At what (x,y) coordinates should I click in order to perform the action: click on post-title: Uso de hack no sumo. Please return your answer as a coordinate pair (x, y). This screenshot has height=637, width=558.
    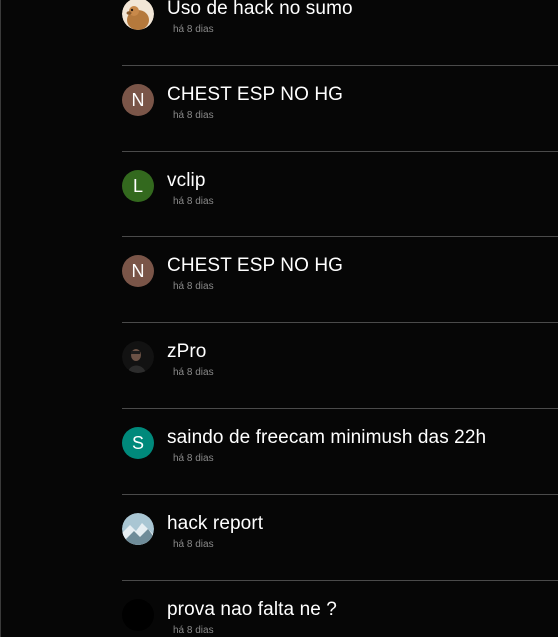
    Looking at the image, I should click on (260, 10).